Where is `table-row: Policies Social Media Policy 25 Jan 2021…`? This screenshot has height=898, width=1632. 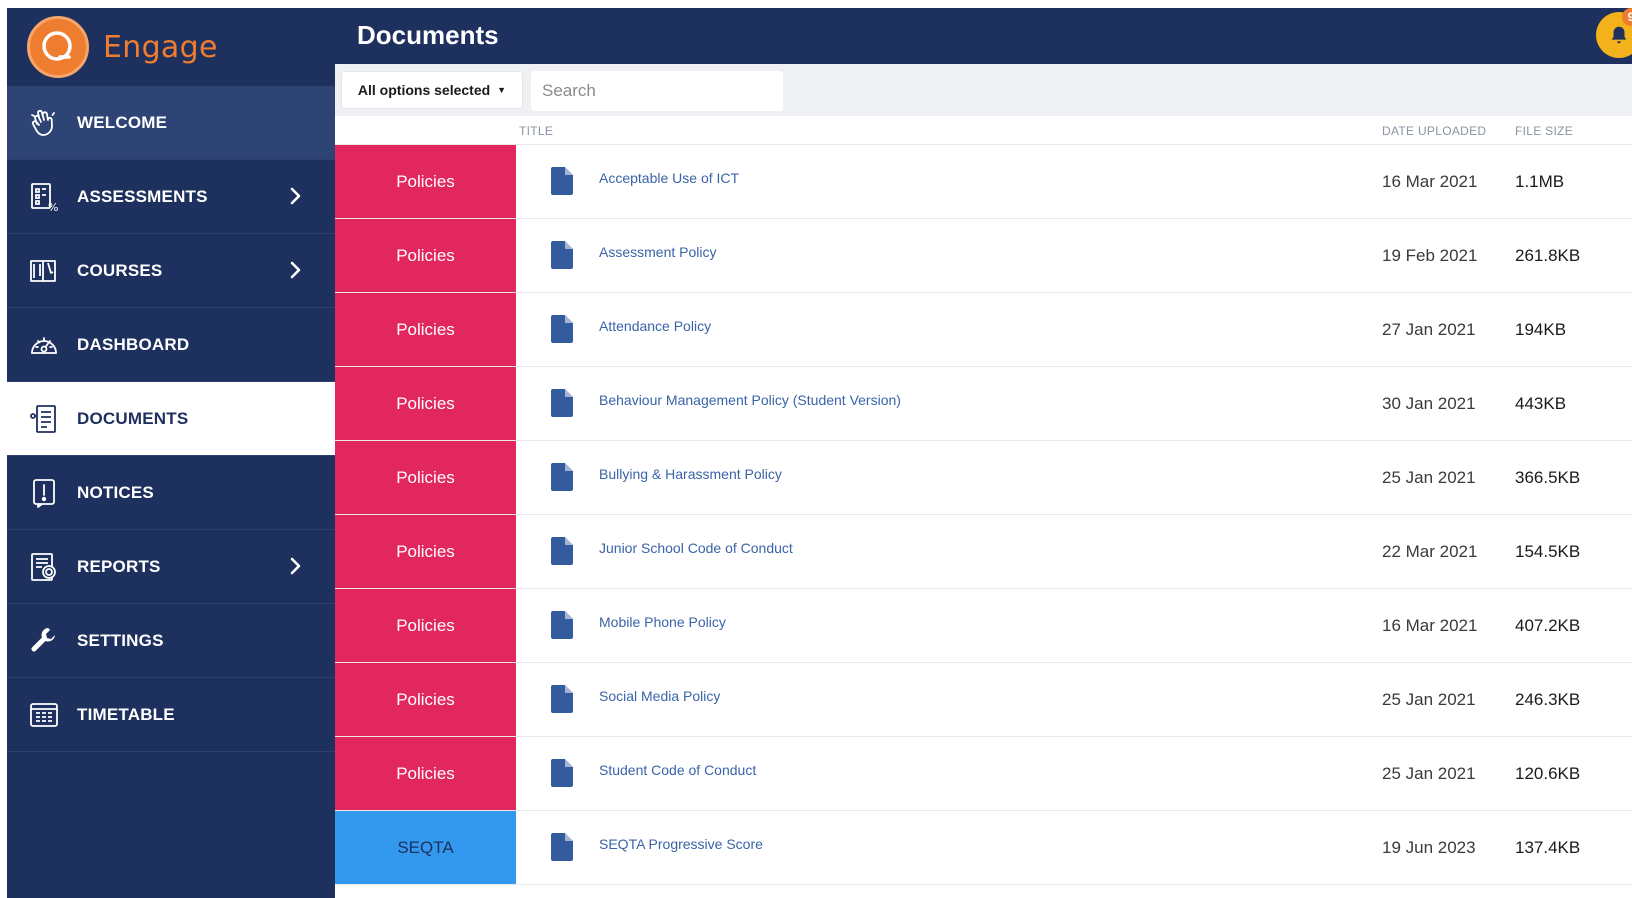 table-row: Policies Social Media Policy 25 Jan 2021… is located at coordinates (983, 700).